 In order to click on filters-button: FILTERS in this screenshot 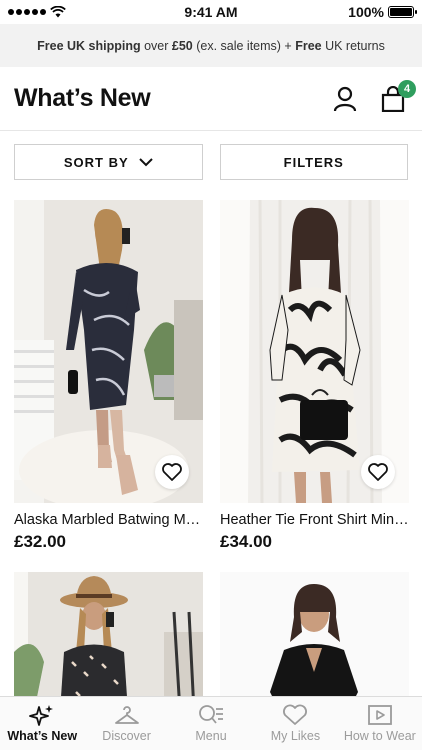, I will do `click(313, 162)`.